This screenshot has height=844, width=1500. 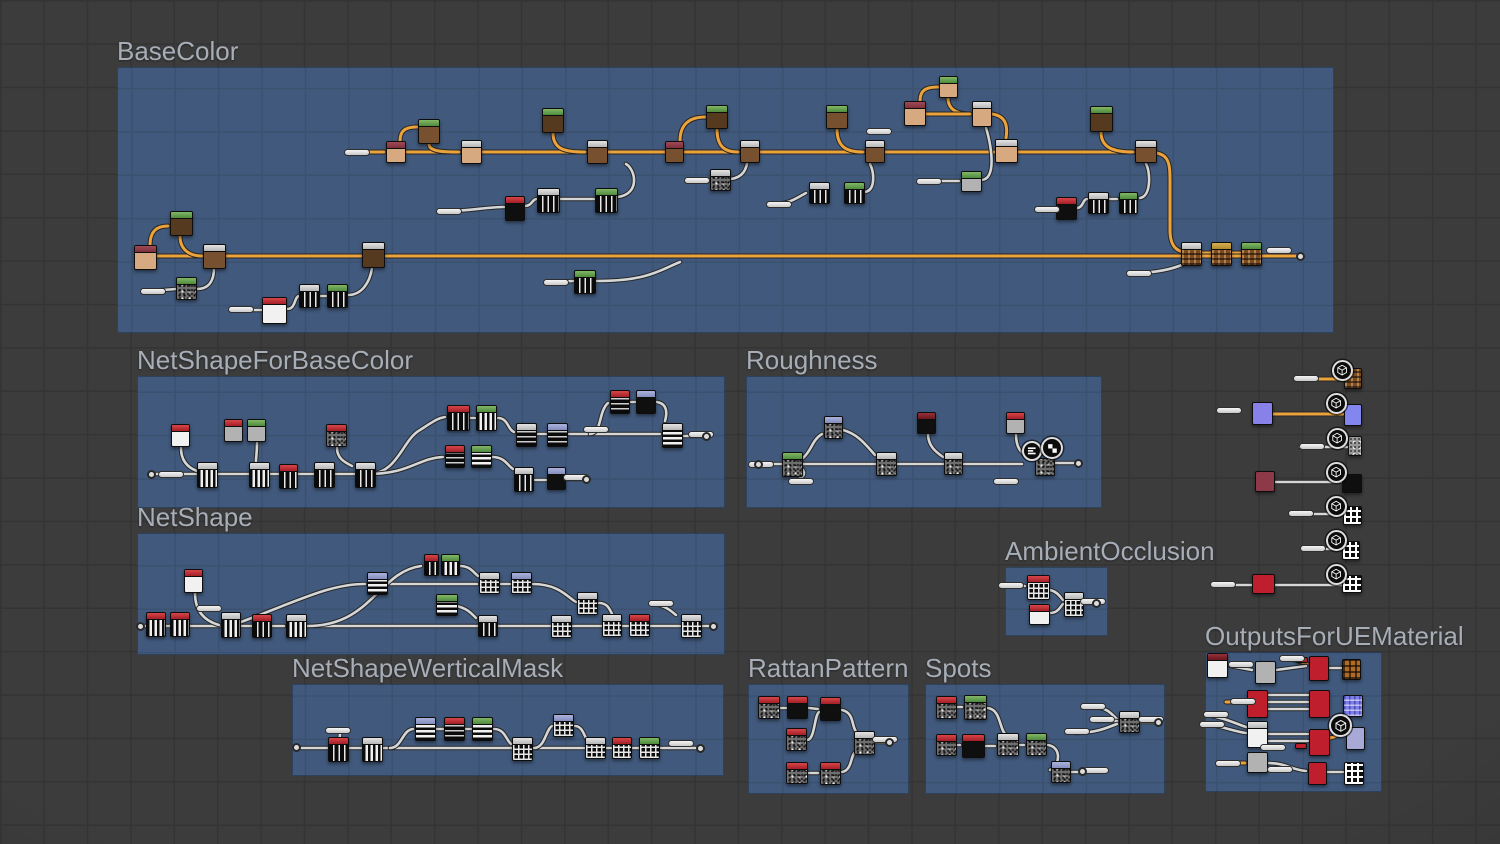 I want to click on graph-node-vstripes-red, so click(x=180, y=624).